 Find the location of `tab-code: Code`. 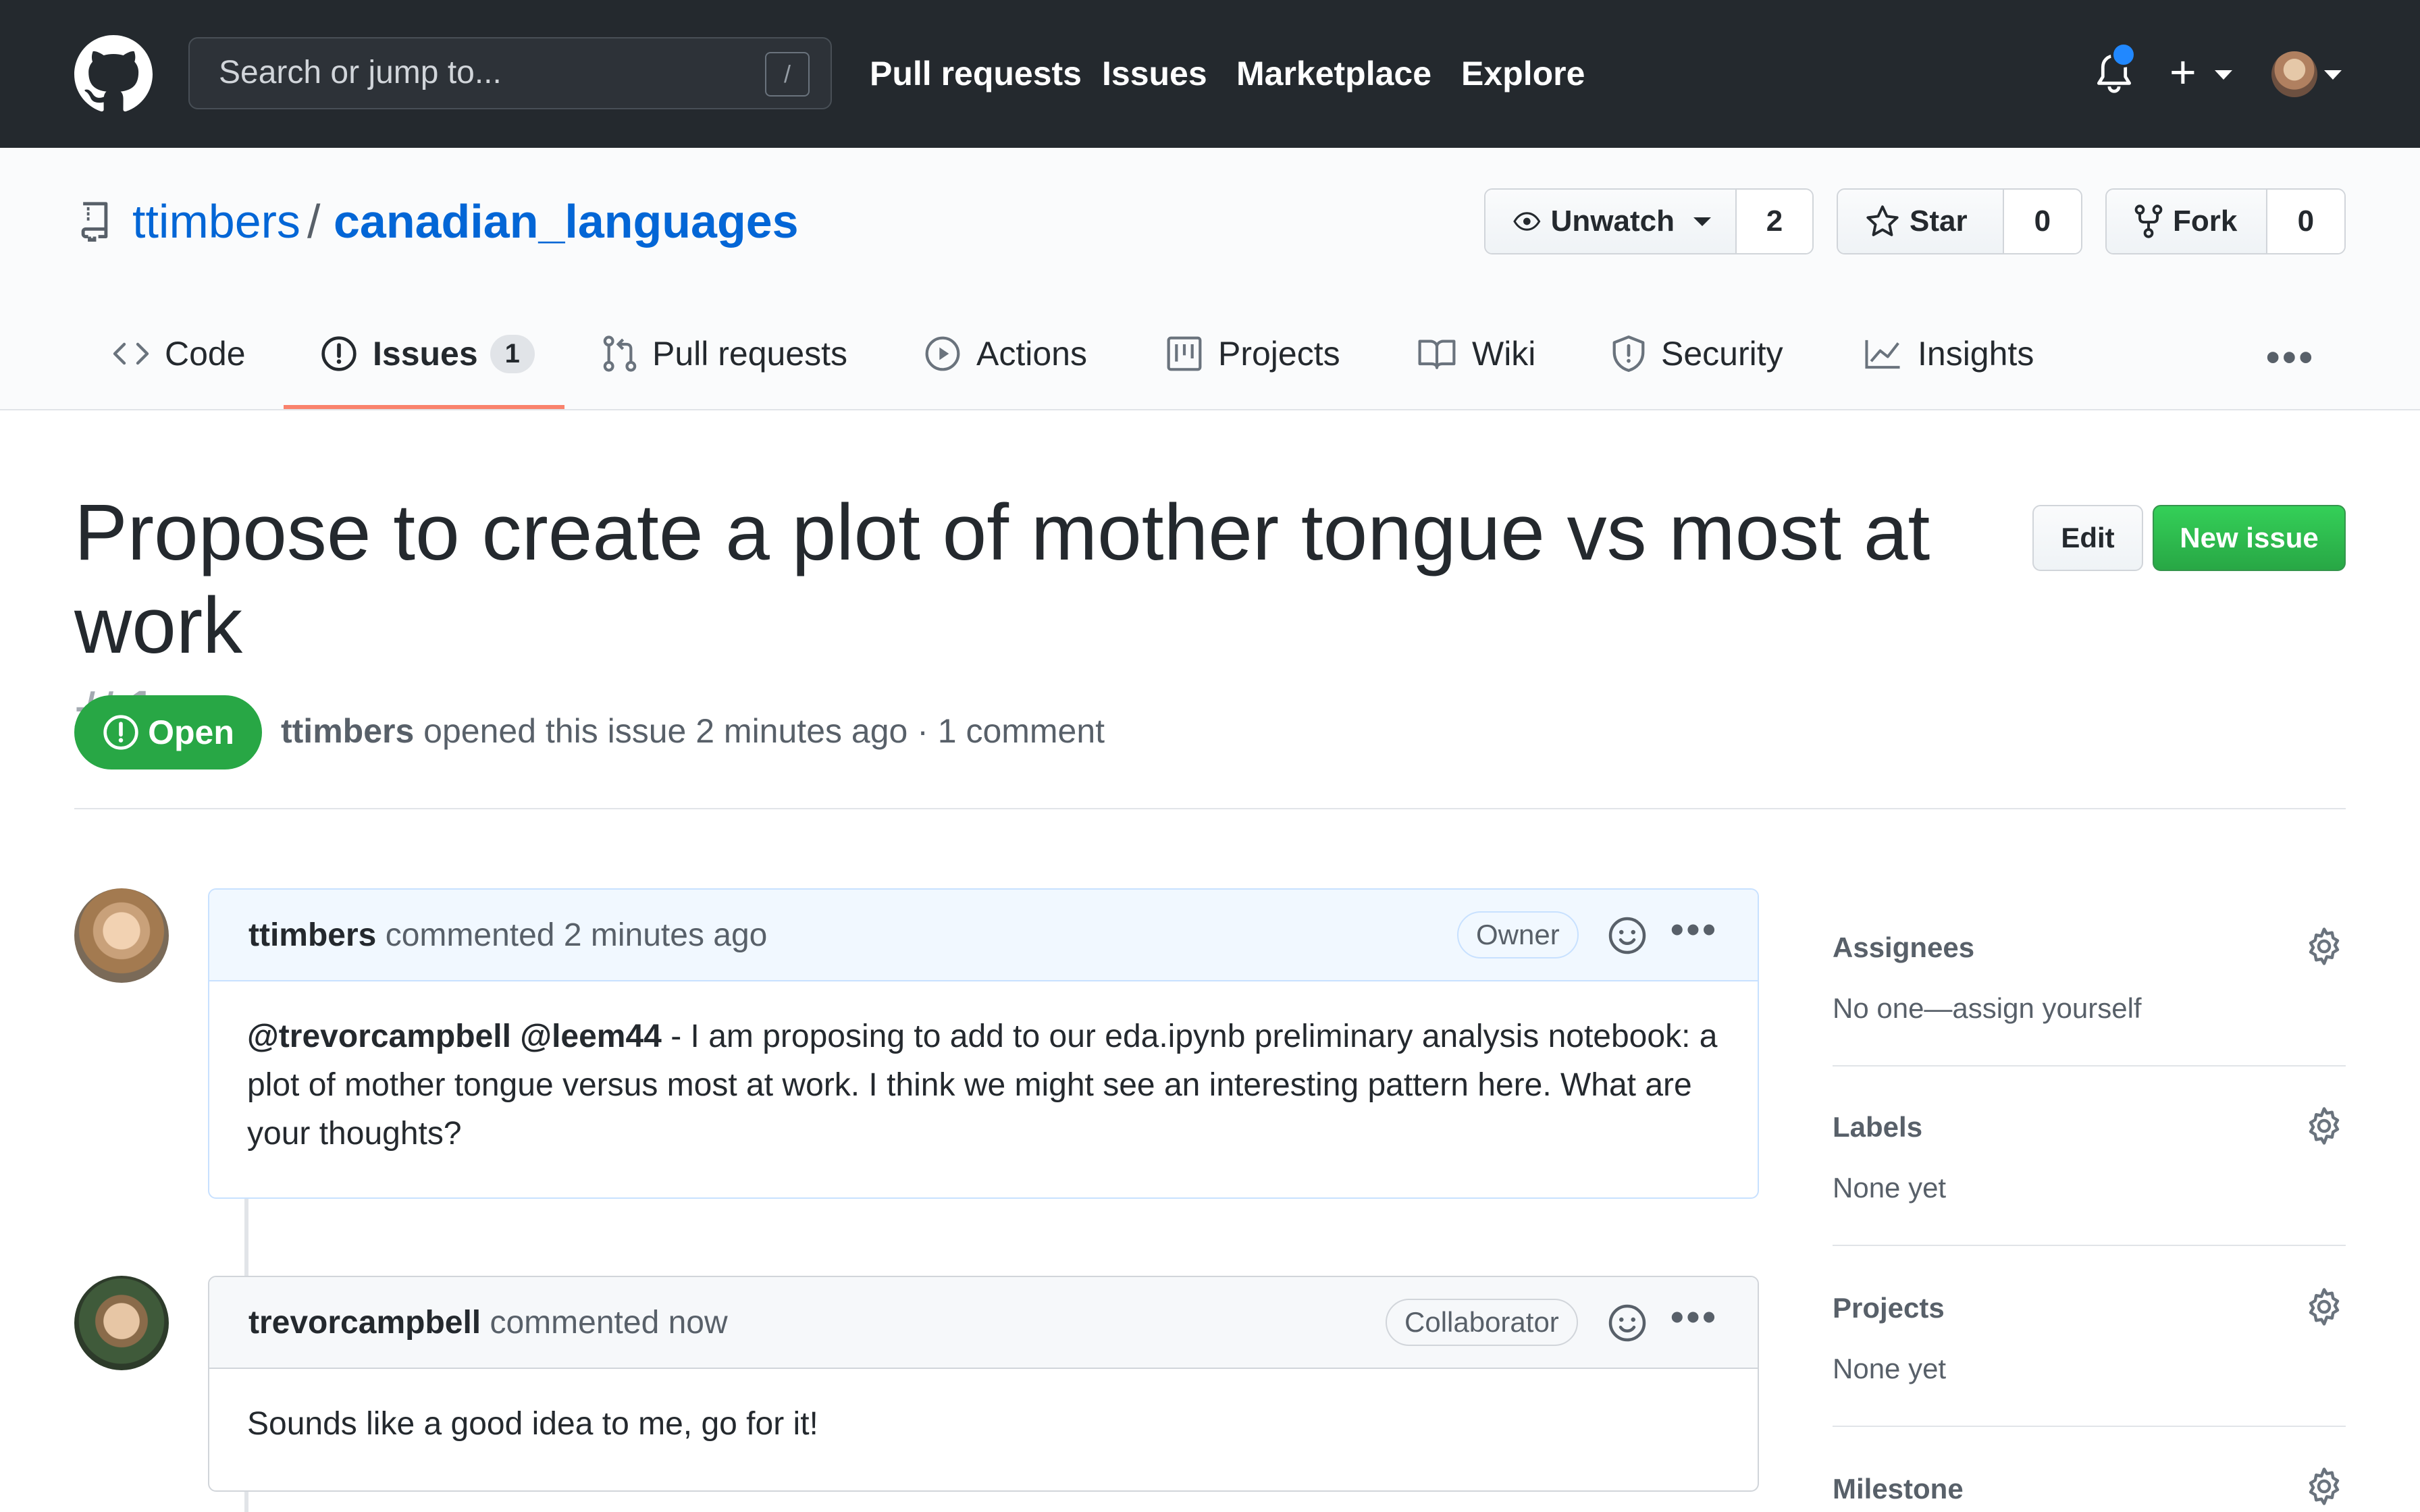

tab-code: Code is located at coordinates (179, 353).